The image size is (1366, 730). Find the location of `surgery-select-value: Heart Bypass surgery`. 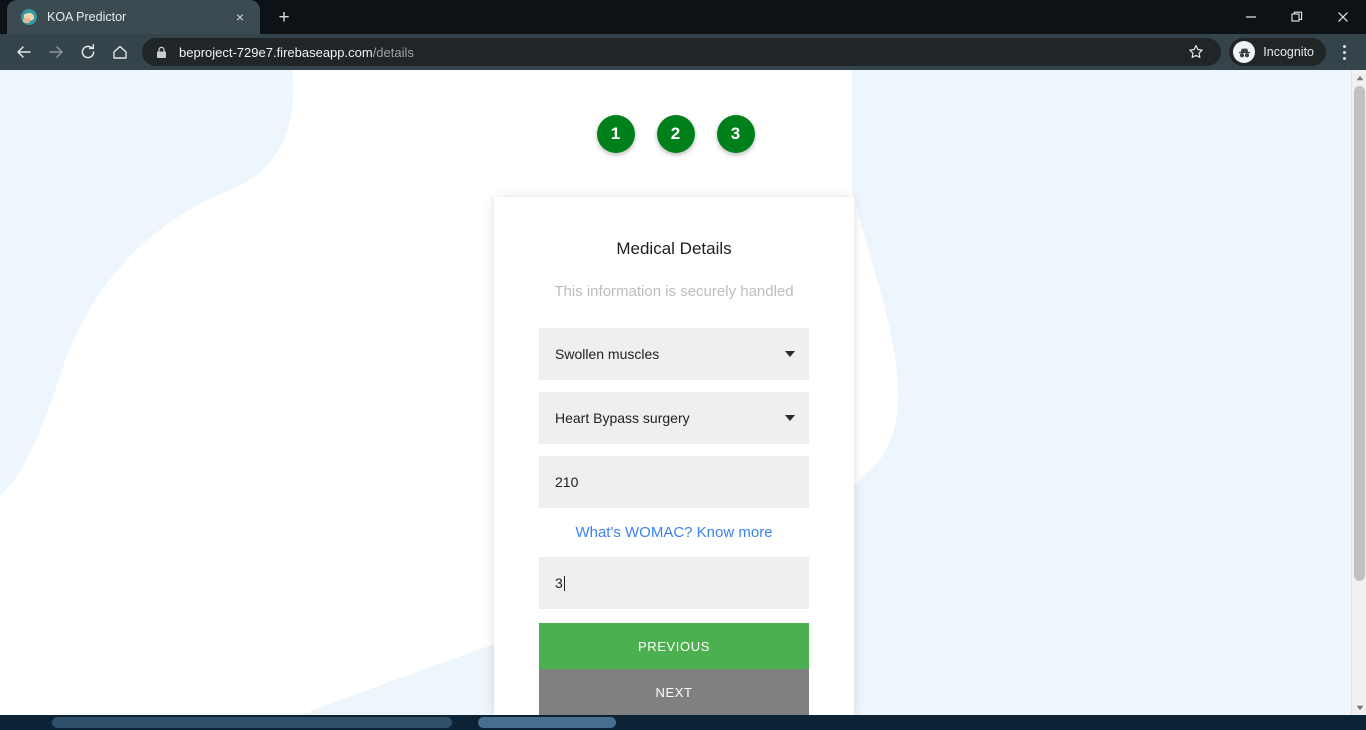

surgery-select-value: Heart Bypass surgery is located at coordinates (622, 418).